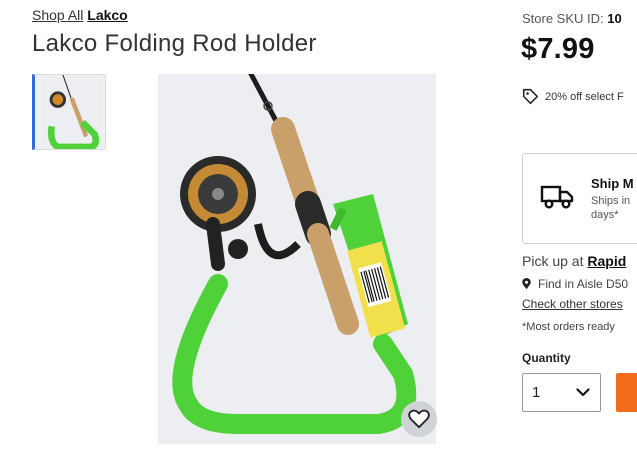  I want to click on store-sku: Store SKU ID: 10, so click(572, 18).